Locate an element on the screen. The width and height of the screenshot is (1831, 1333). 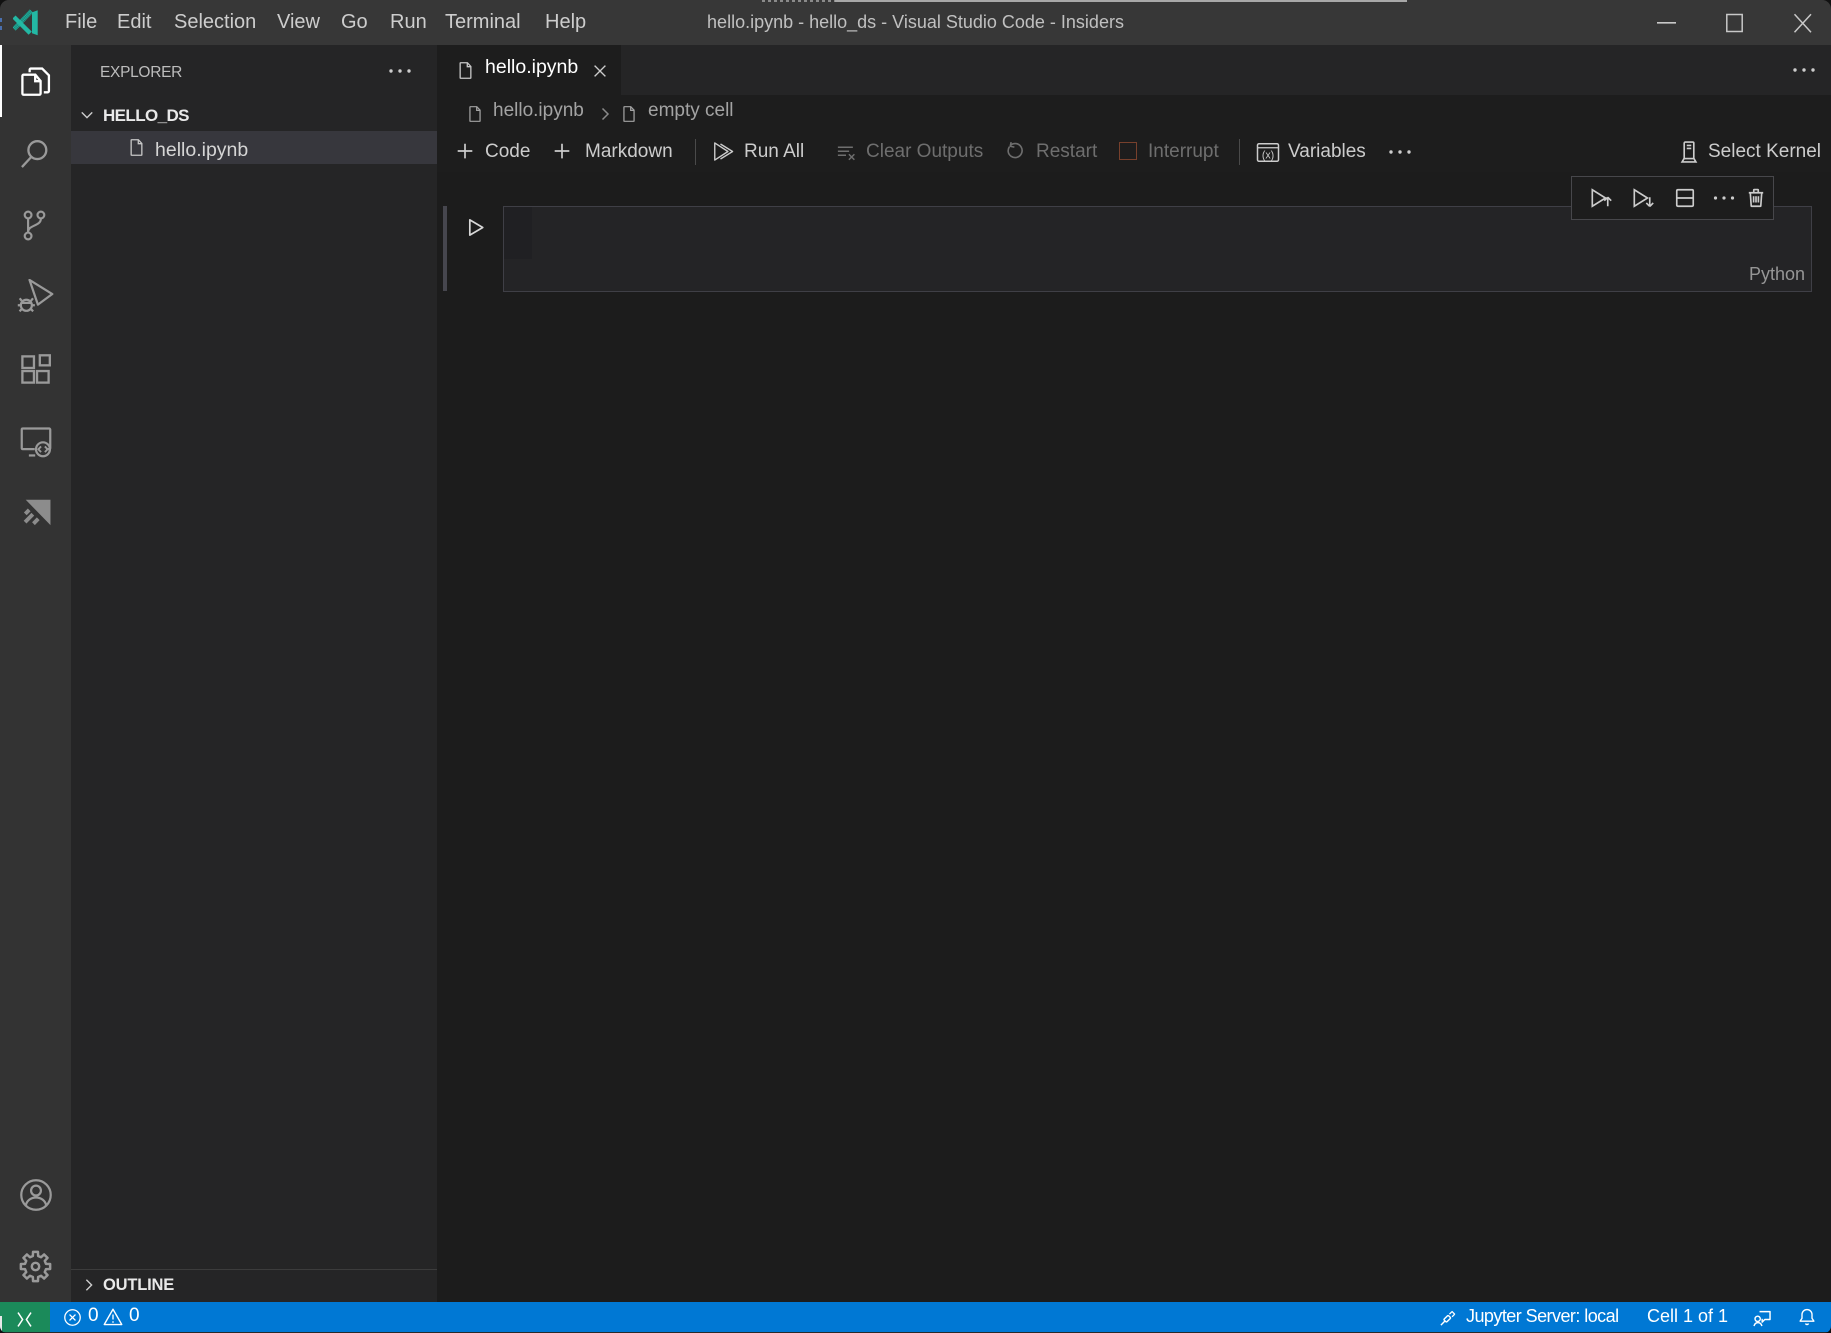
svg-text: (x) is located at coordinates (1268, 156).